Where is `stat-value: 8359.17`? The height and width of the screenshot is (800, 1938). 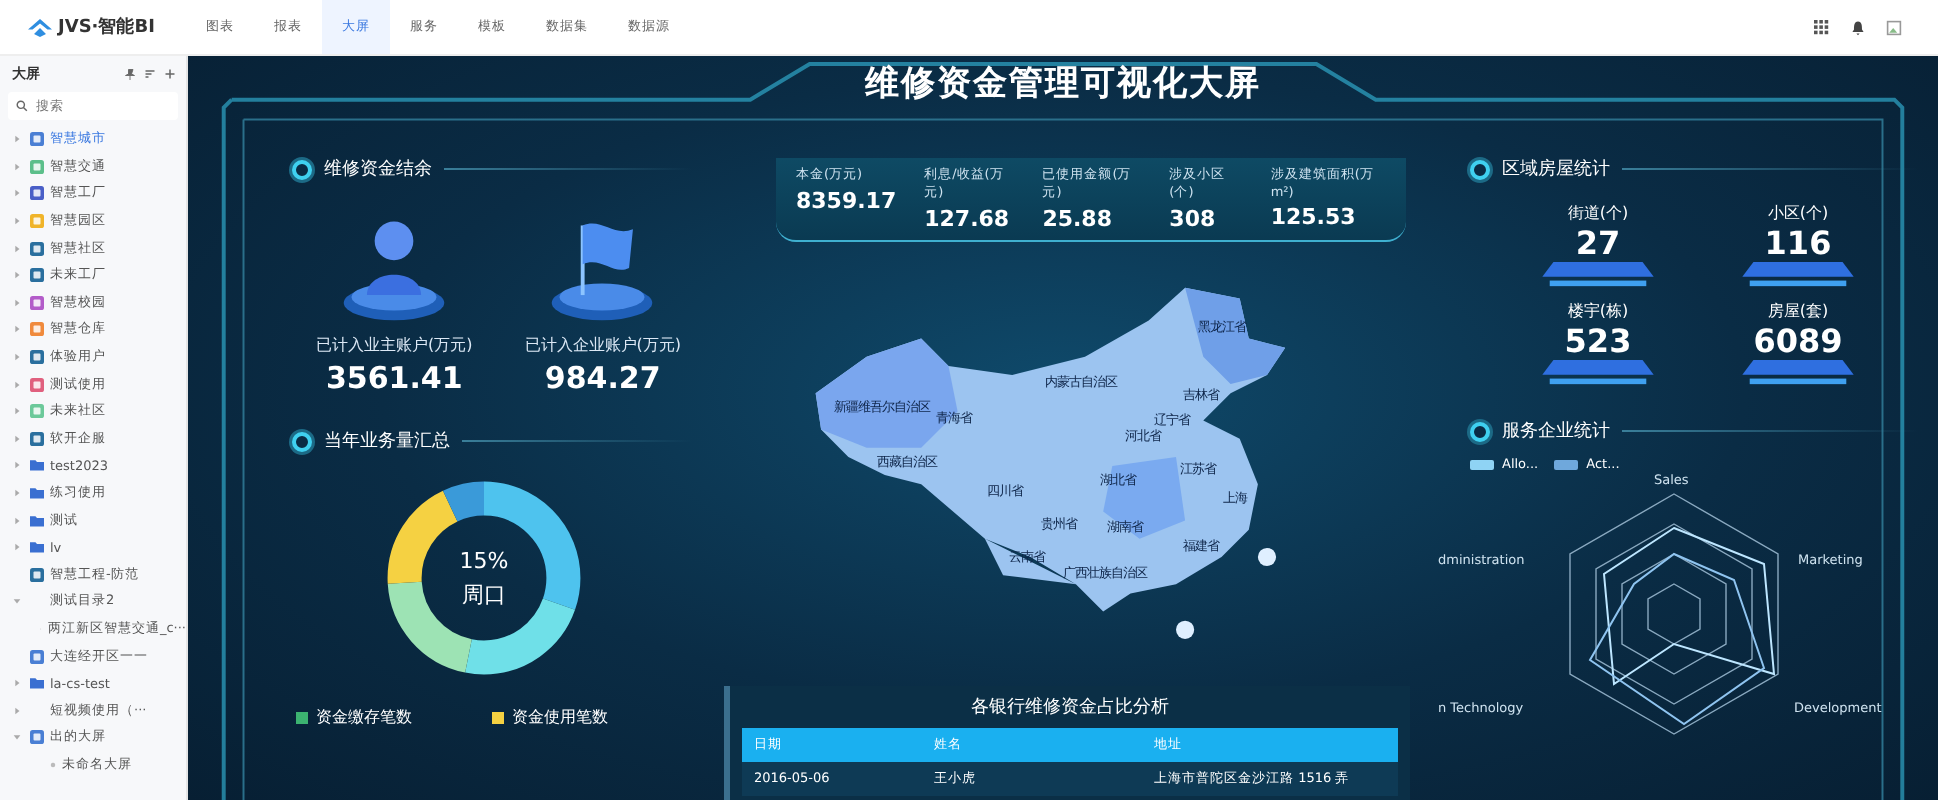 stat-value: 8359.17 is located at coordinates (846, 201).